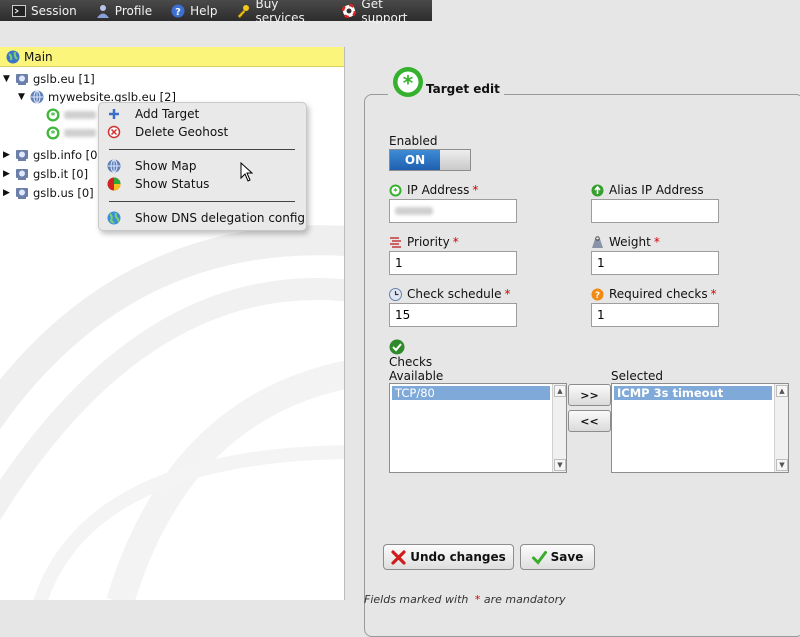 The width and height of the screenshot is (800, 637). I want to click on enabled-label-text: Enabled, so click(413, 141).